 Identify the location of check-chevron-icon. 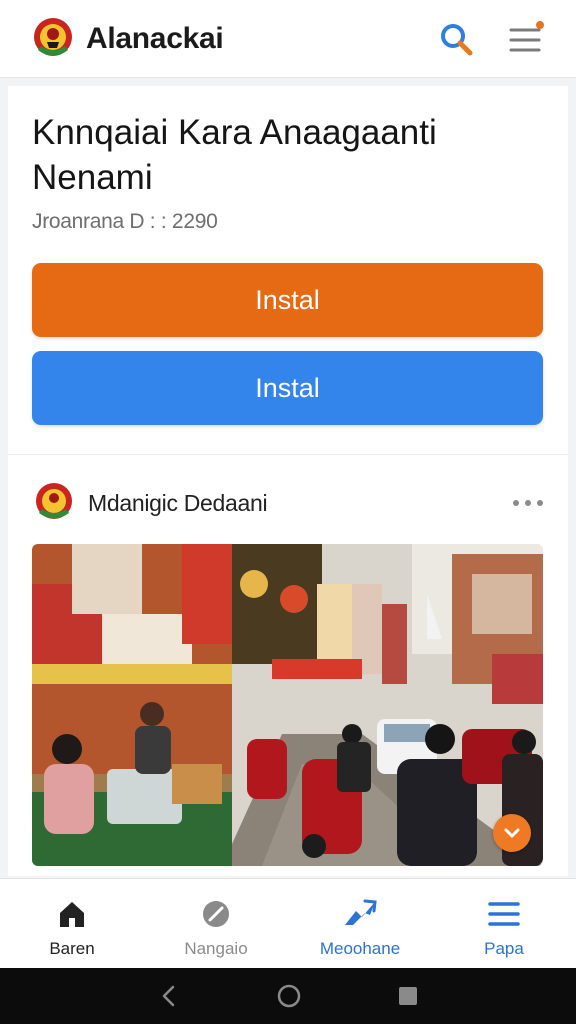
(512, 833).